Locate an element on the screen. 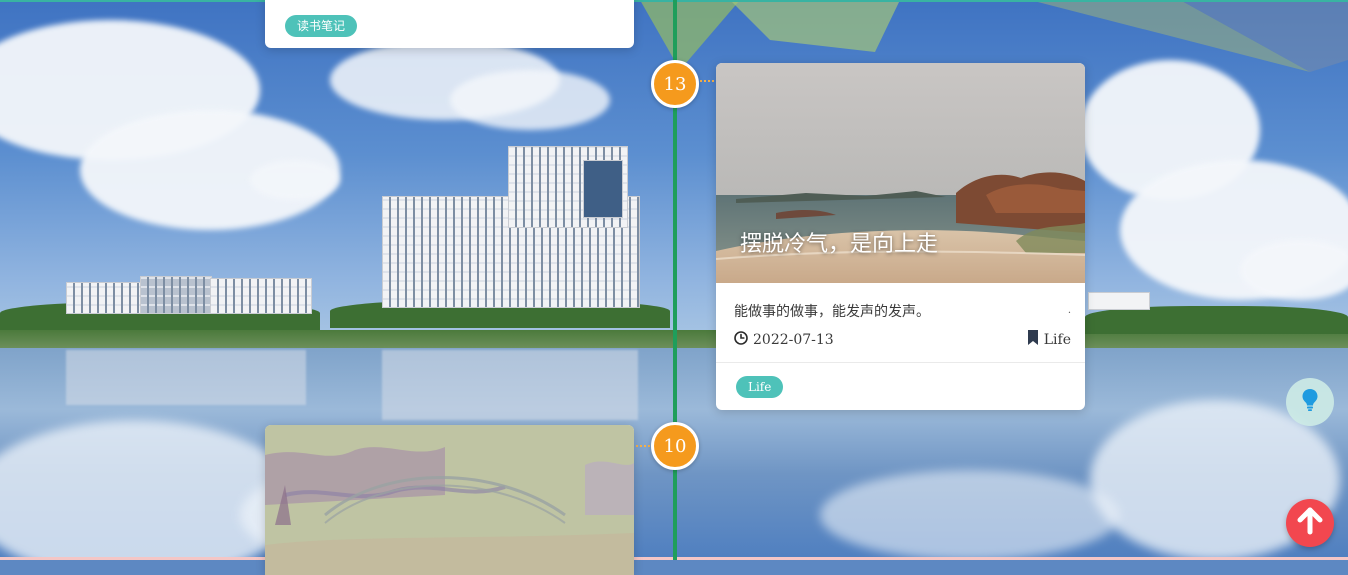  lightbulb-icon is located at coordinates (1310, 402).